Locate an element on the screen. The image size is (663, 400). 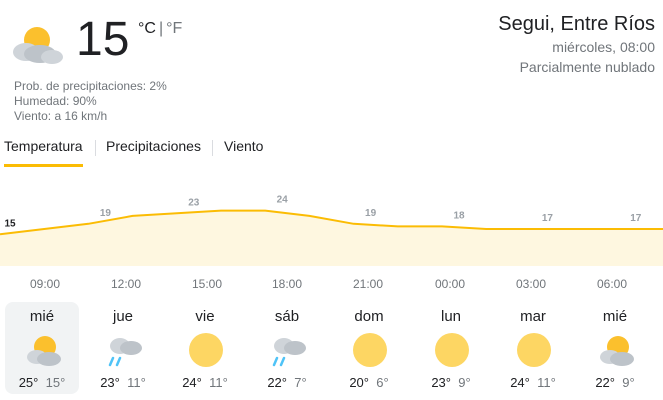
tab-wind: Viento is located at coordinates (243, 150).